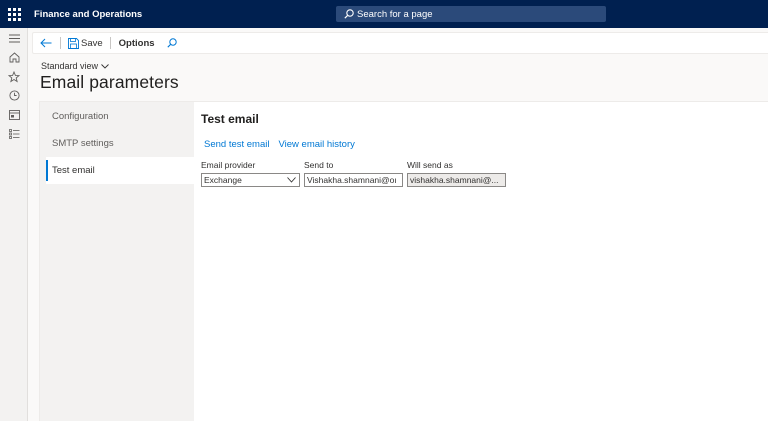  I want to click on star-icon, so click(14, 76).